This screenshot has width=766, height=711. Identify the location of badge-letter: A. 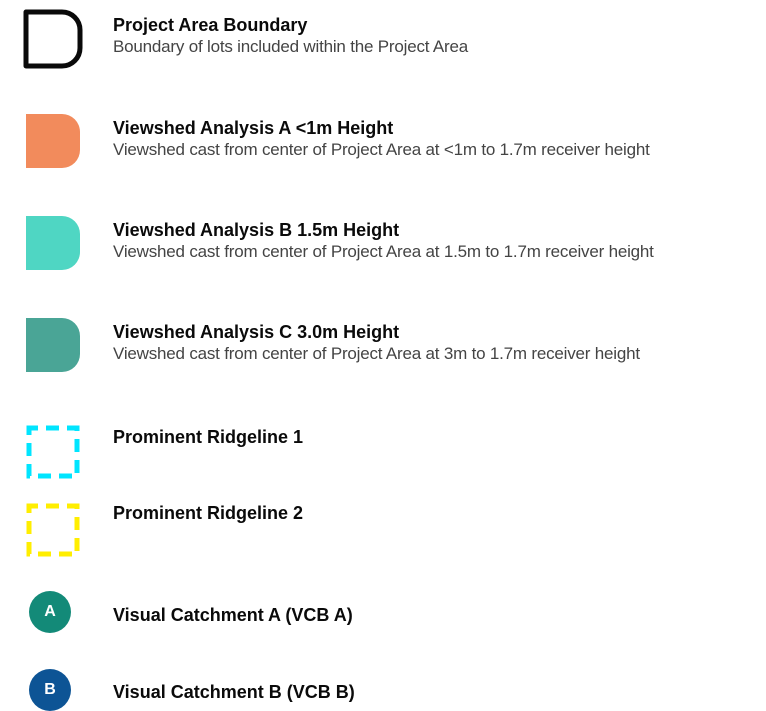
(50, 611).